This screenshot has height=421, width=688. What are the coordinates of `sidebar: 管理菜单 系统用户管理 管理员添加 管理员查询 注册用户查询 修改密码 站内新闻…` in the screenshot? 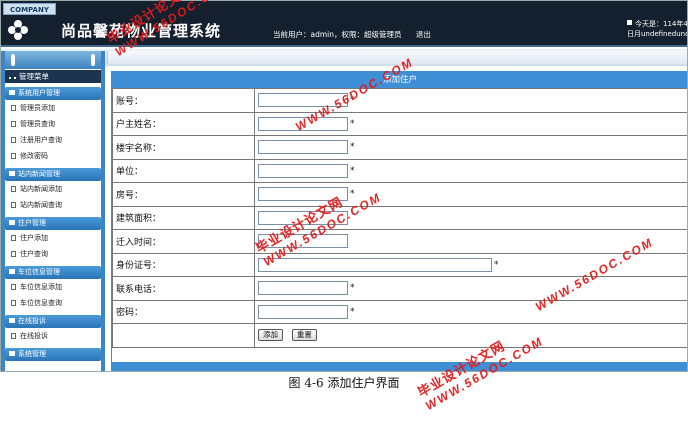 It's located at (53, 211).